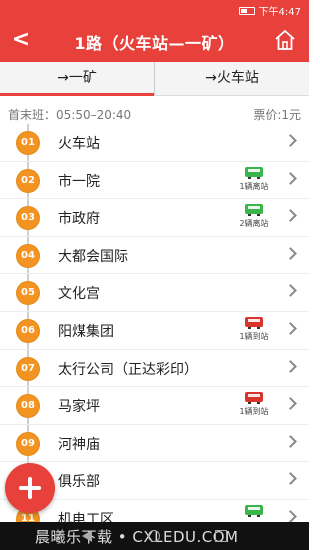 The height and width of the screenshot is (550, 320). What do you see at coordinates (285, 40) in the screenshot?
I see `home-icon` at bounding box center [285, 40].